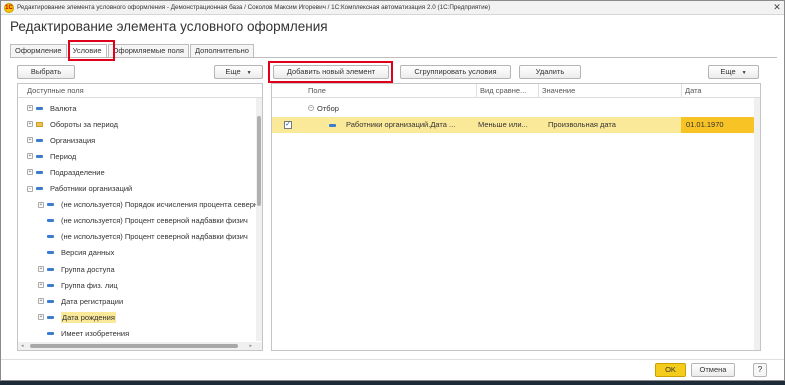  Describe the element at coordinates (249, 73) in the screenshot. I see `chevron-down-icon: ▼` at that location.